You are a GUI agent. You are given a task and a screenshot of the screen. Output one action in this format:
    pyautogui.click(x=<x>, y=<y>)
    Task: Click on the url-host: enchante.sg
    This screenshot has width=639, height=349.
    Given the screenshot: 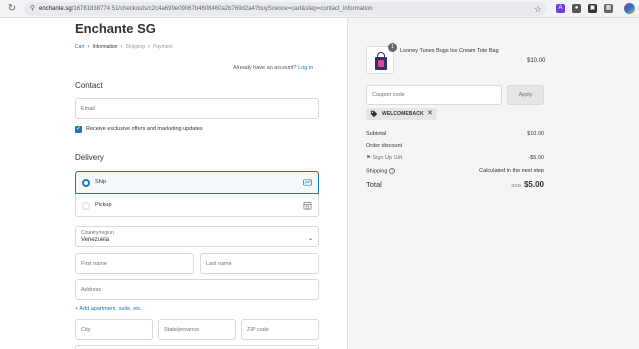 What is the action you would take?
    pyautogui.click(x=55, y=9)
    